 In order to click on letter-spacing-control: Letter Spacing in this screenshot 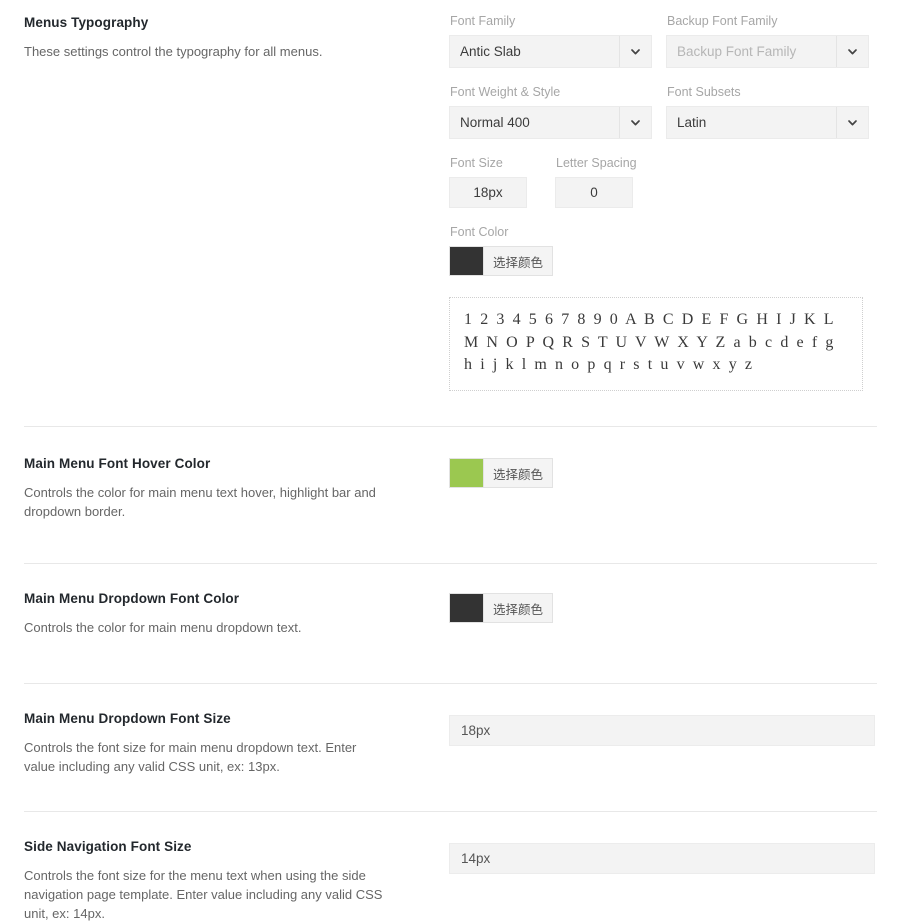, I will do `click(596, 182)`.